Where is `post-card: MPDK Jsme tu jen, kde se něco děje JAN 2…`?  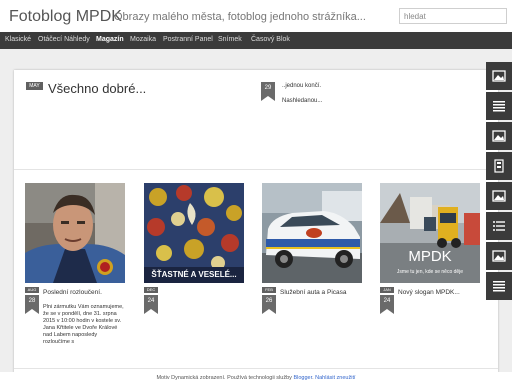 post-card: MPDK Jsme tu jen, kde se něco děje JAN 2… is located at coordinates (430, 278).